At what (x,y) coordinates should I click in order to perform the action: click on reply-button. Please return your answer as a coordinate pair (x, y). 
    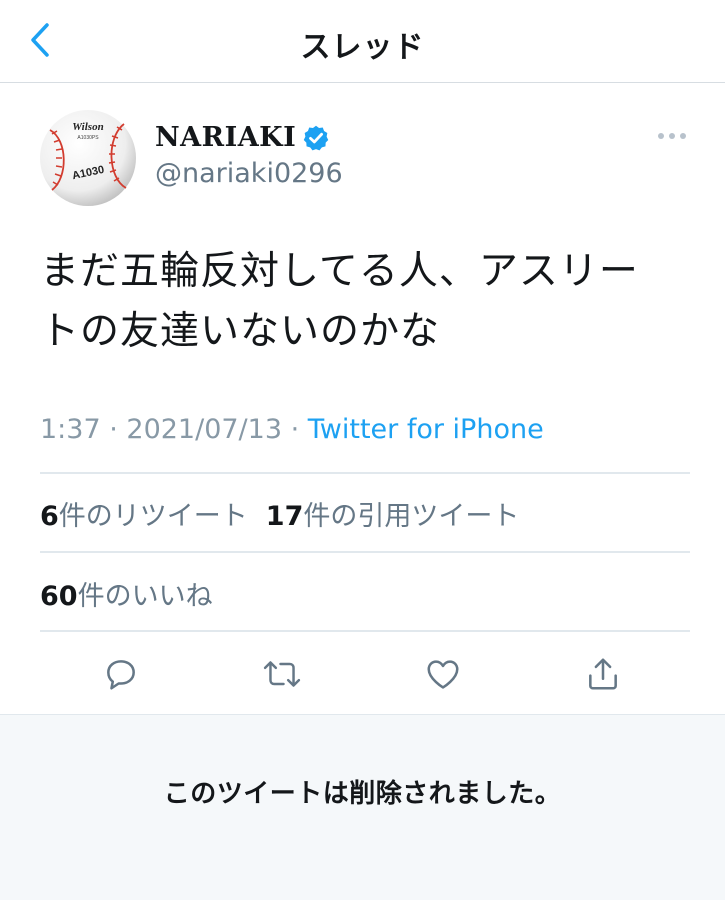
    Looking at the image, I should click on (121, 674).